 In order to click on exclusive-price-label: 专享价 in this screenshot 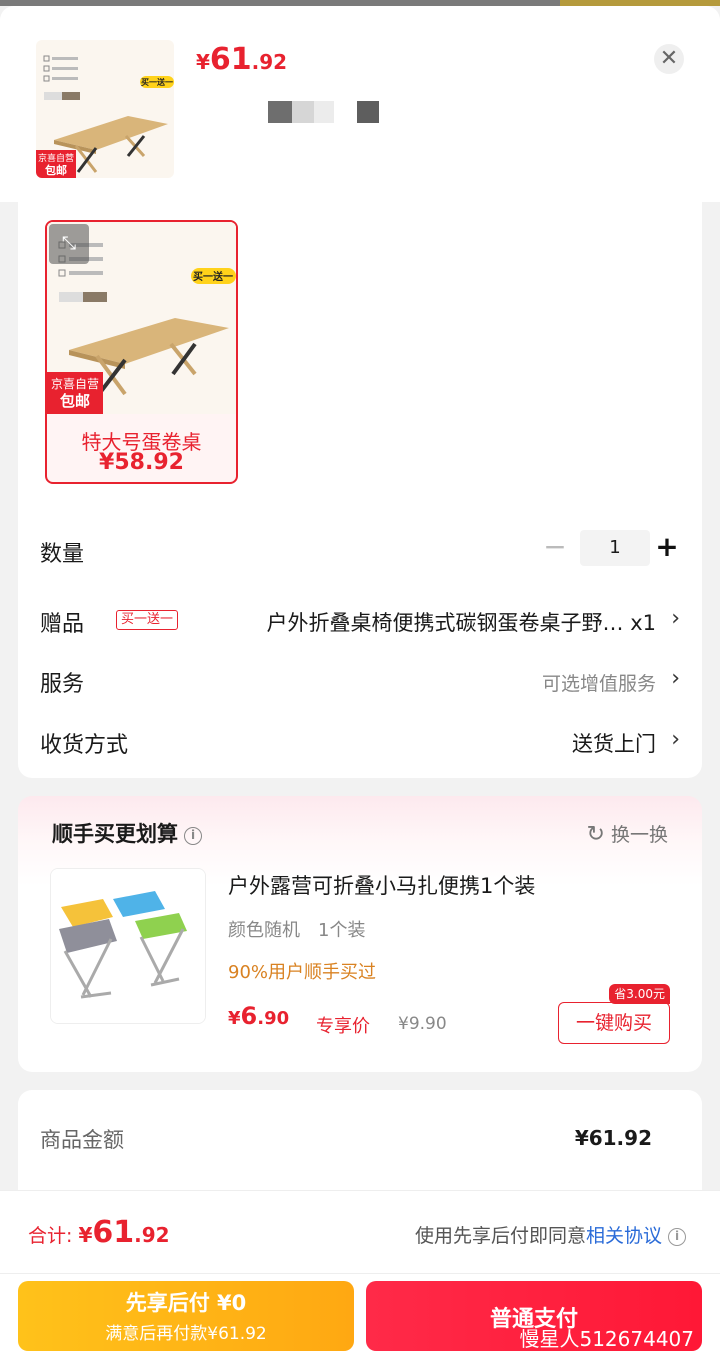, I will do `click(343, 1026)`.